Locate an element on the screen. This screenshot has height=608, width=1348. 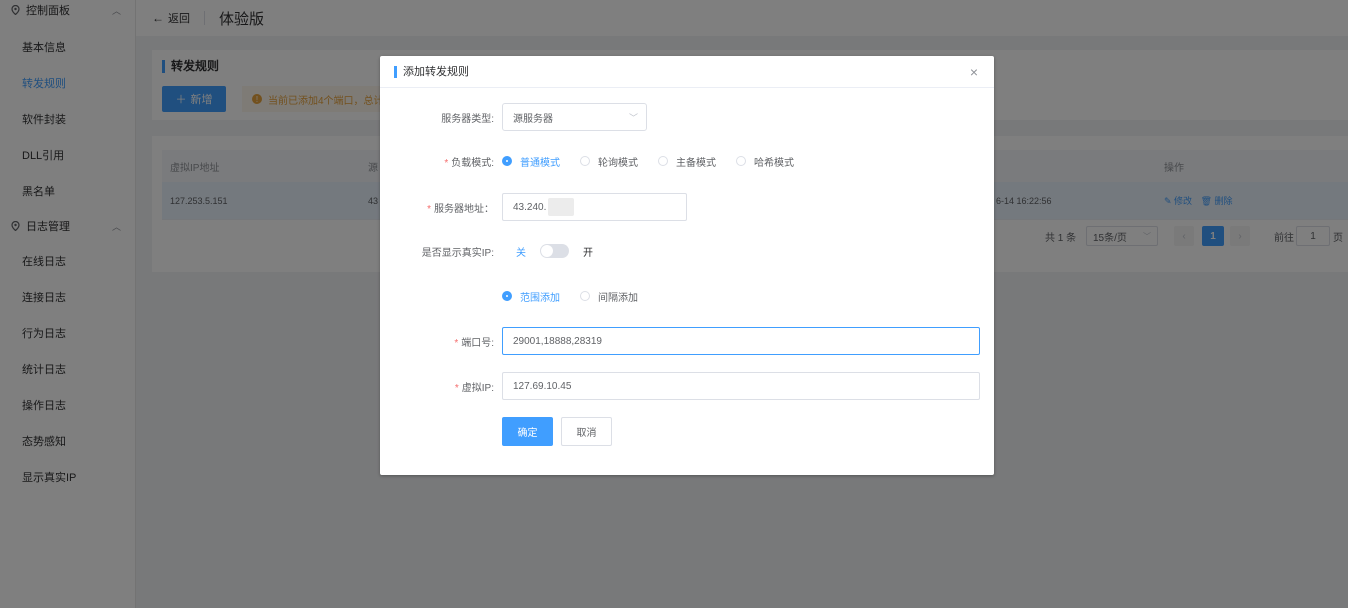
radio-label: 轮询模式 is located at coordinates (618, 163).